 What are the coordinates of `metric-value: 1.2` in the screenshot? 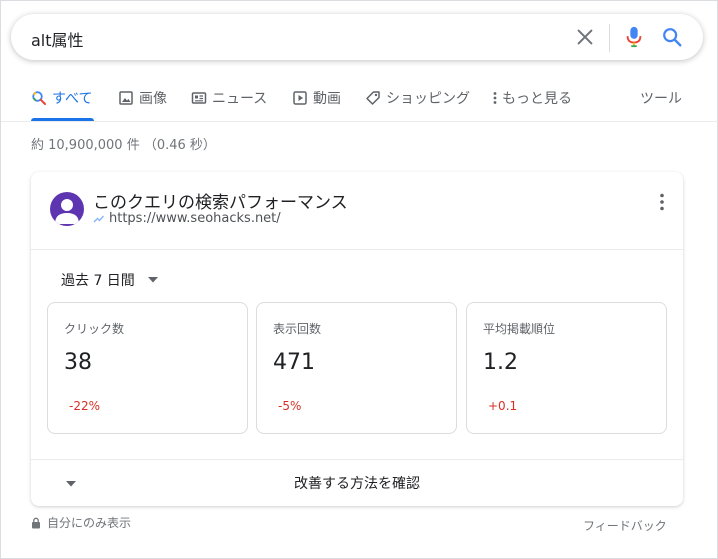 It's located at (500, 362).